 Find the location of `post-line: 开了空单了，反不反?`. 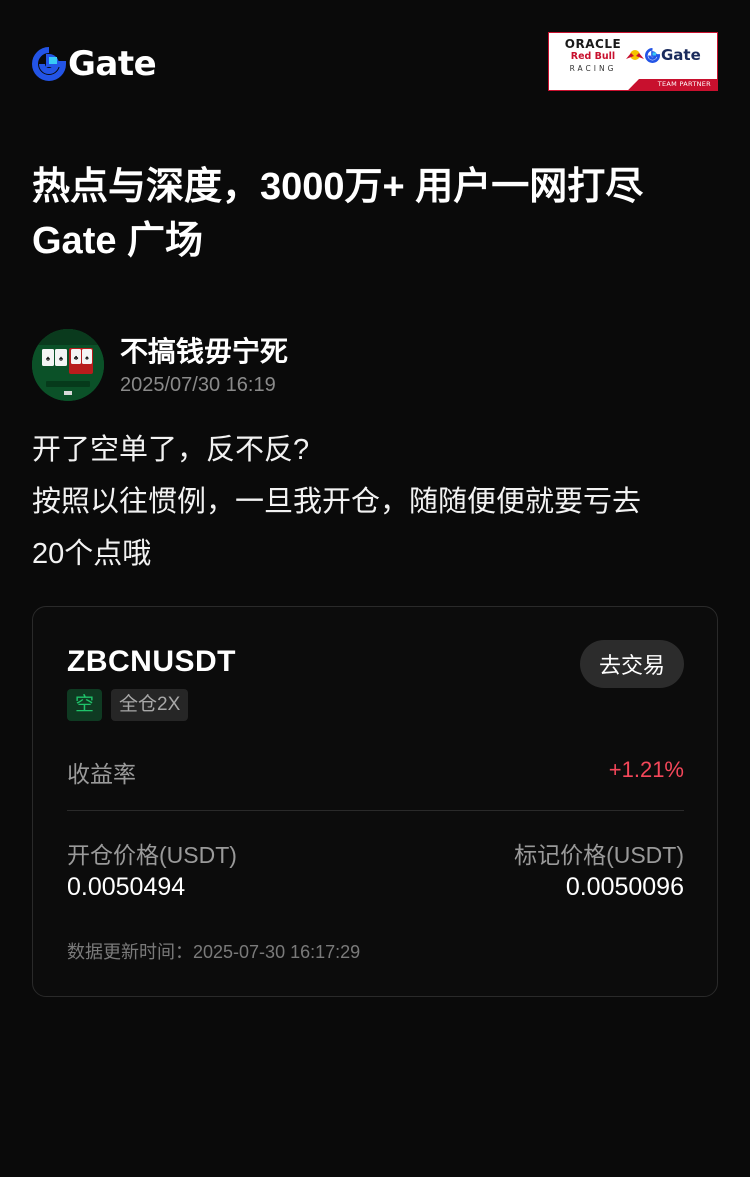

post-line: 开了空单了，反不反? is located at coordinates (171, 450).